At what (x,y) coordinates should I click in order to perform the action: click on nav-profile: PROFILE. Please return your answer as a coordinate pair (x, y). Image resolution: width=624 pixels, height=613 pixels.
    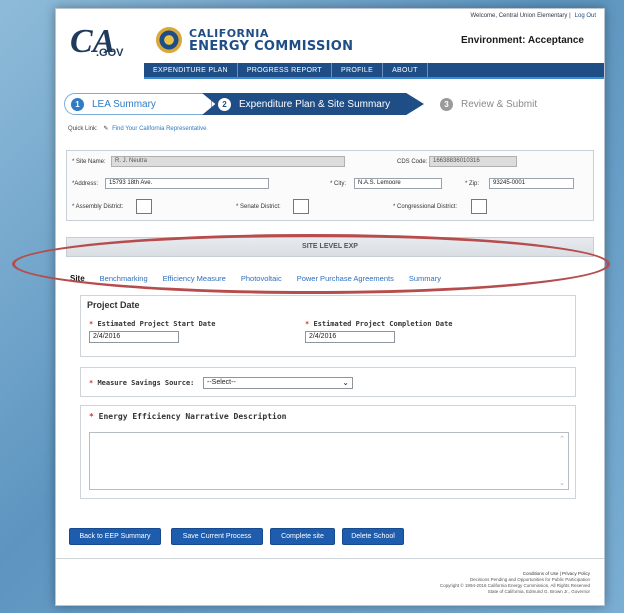
    Looking at the image, I should click on (358, 70).